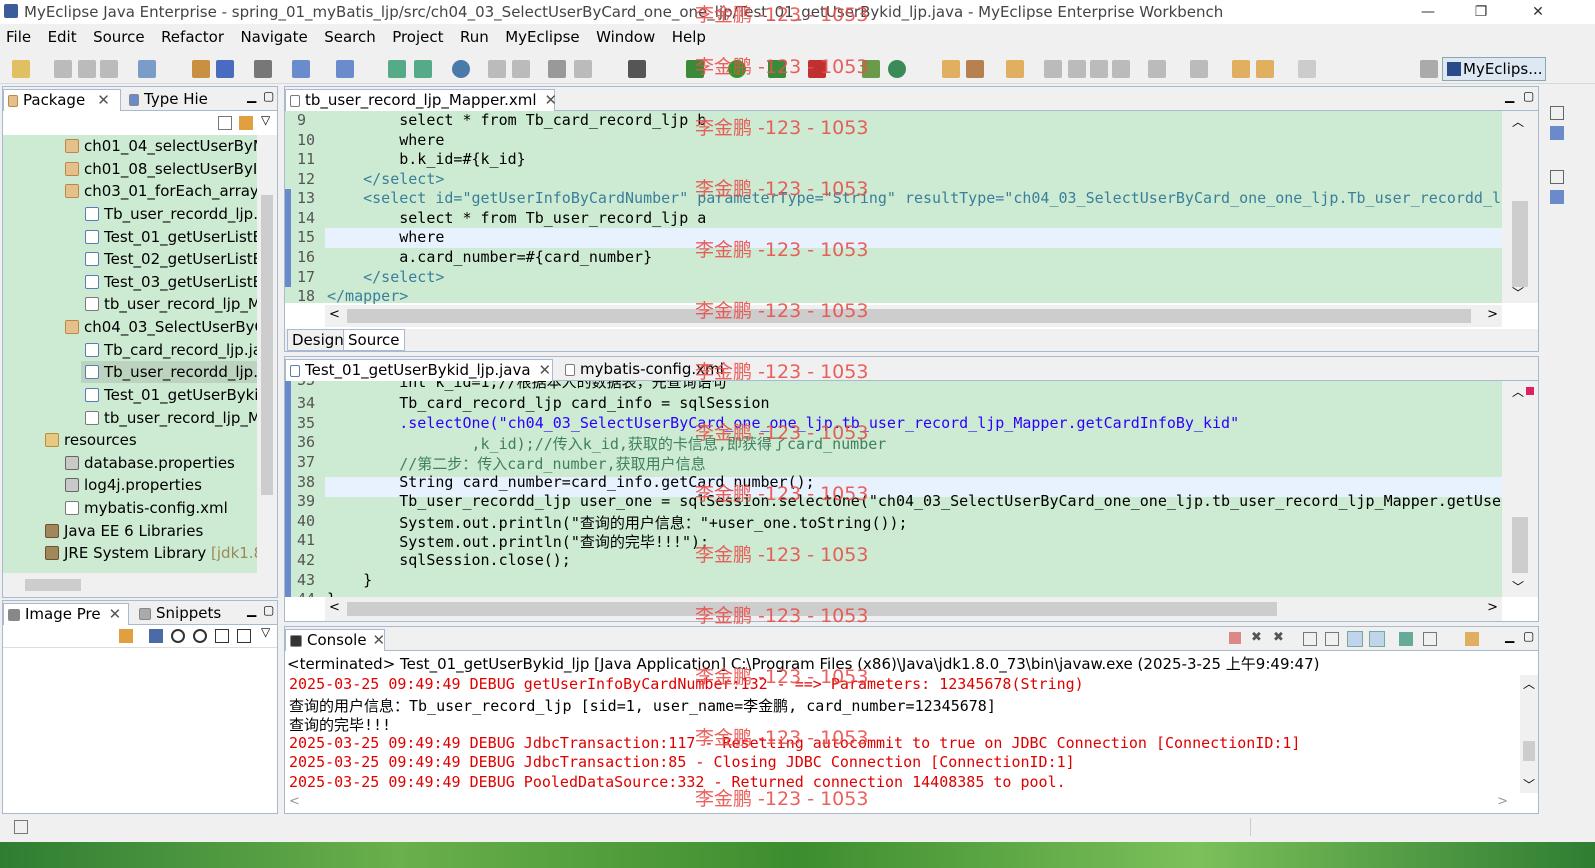 The height and width of the screenshot is (868, 1595). Describe the element at coordinates (397, 69) in the screenshot. I see `open-type-icon` at that location.